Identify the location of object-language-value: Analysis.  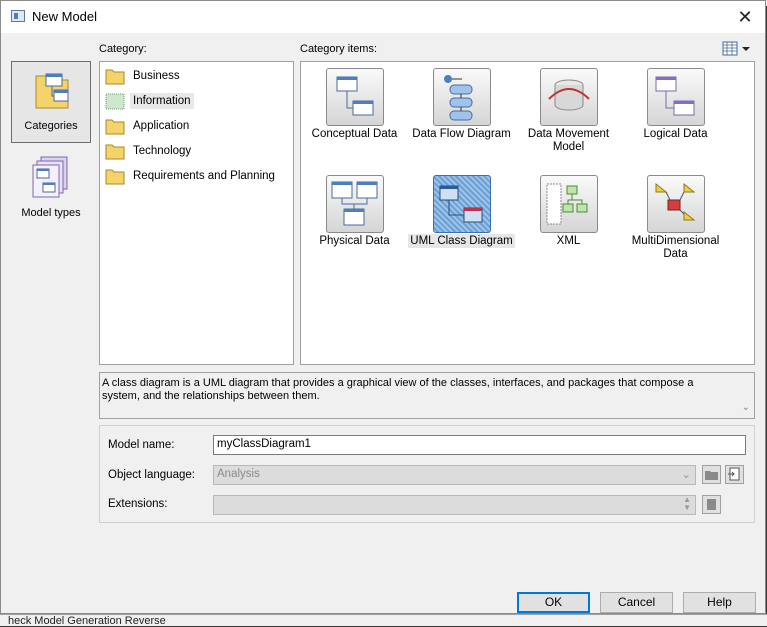
(238, 474).